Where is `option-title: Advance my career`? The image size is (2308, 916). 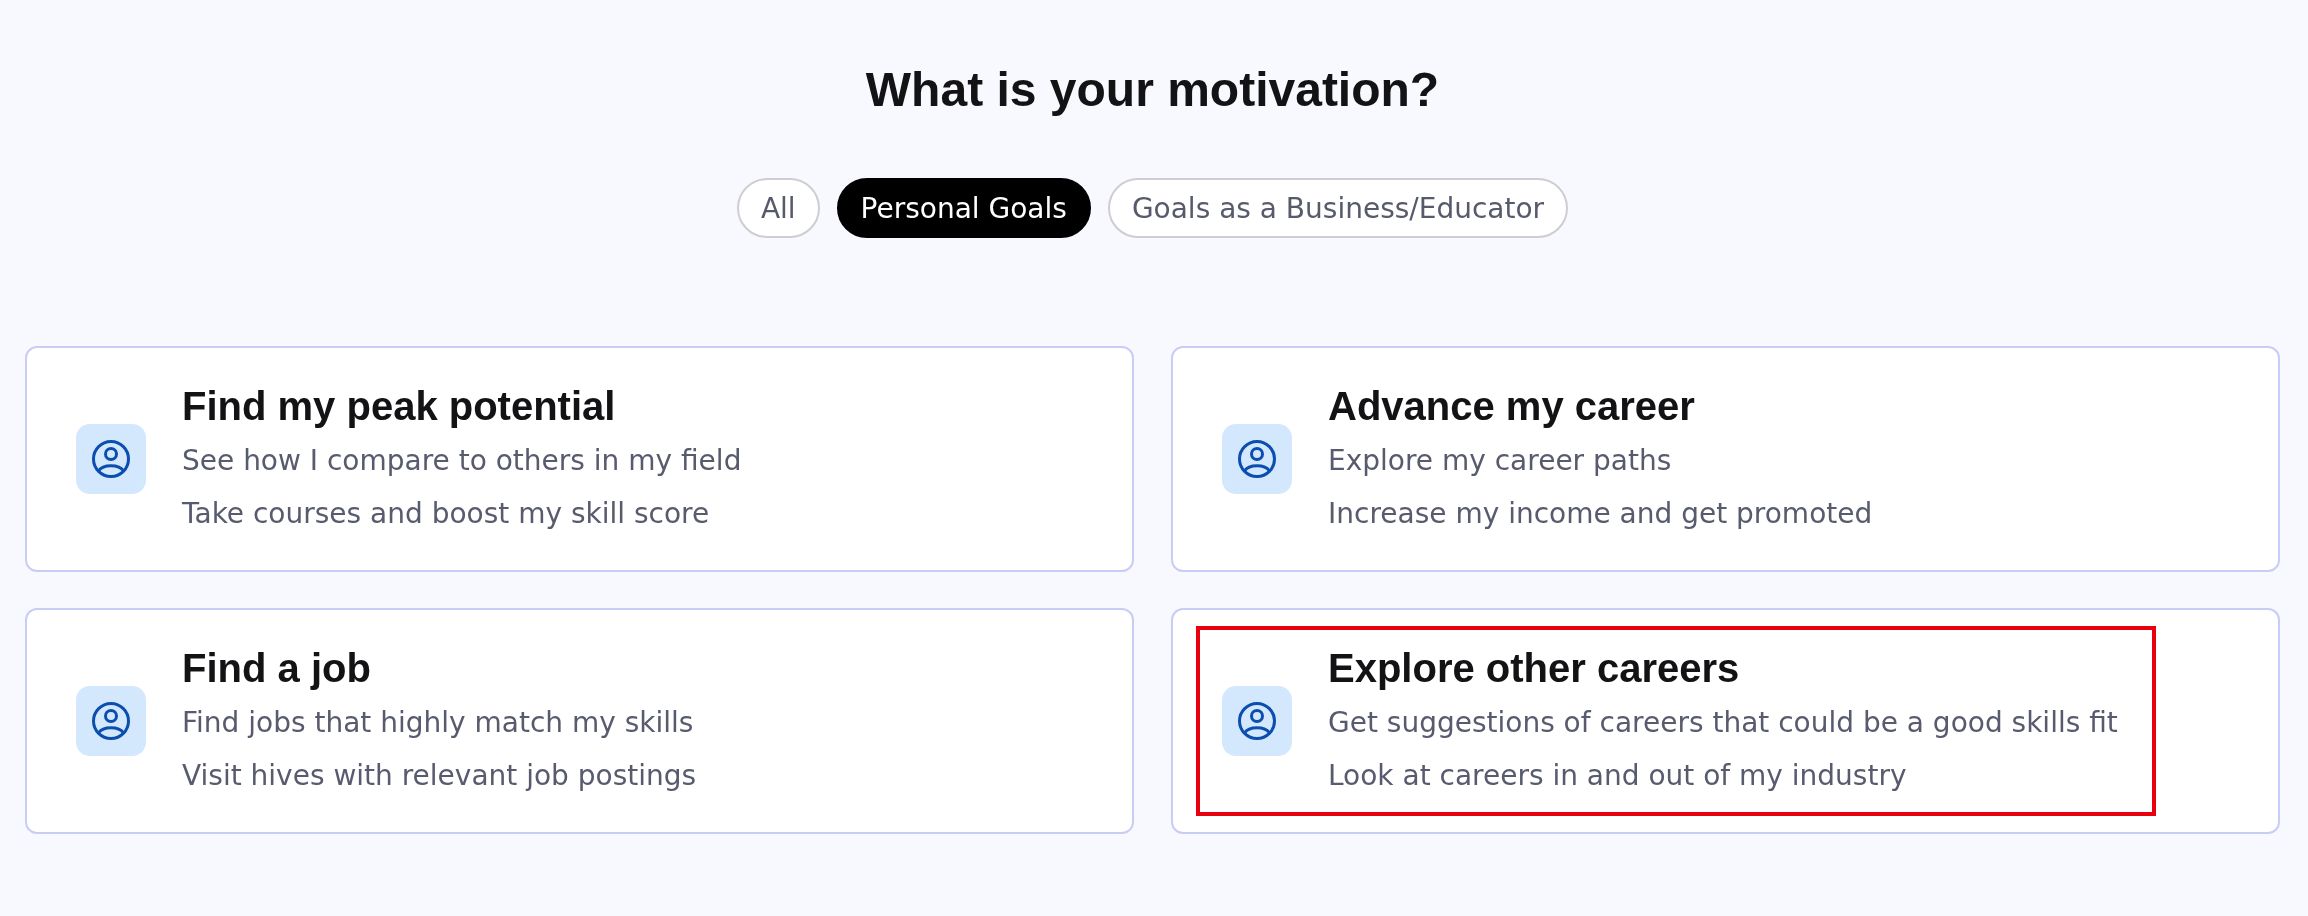 option-title: Advance my career is located at coordinates (1512, 406).